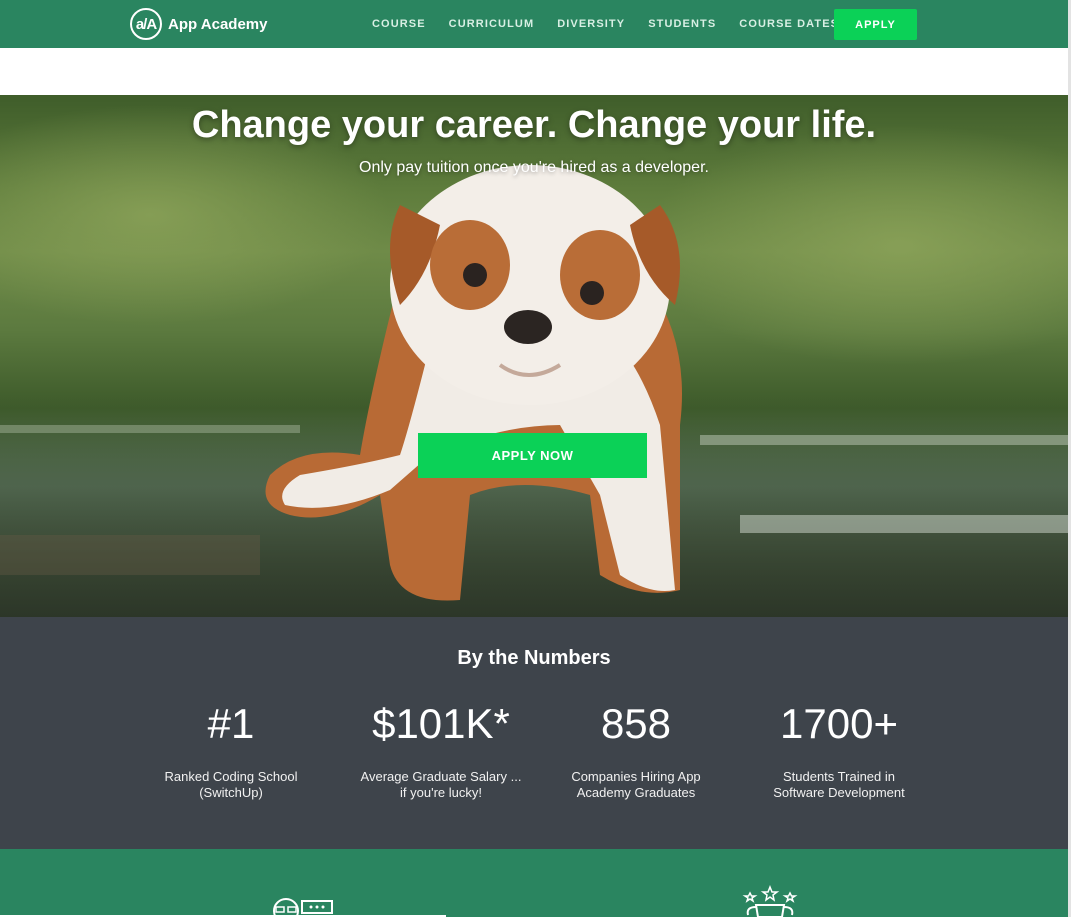  Describe the element at coordinates (636, 792) in the screenshot. I see `stat-label-line: Academy Graduates` at that location.